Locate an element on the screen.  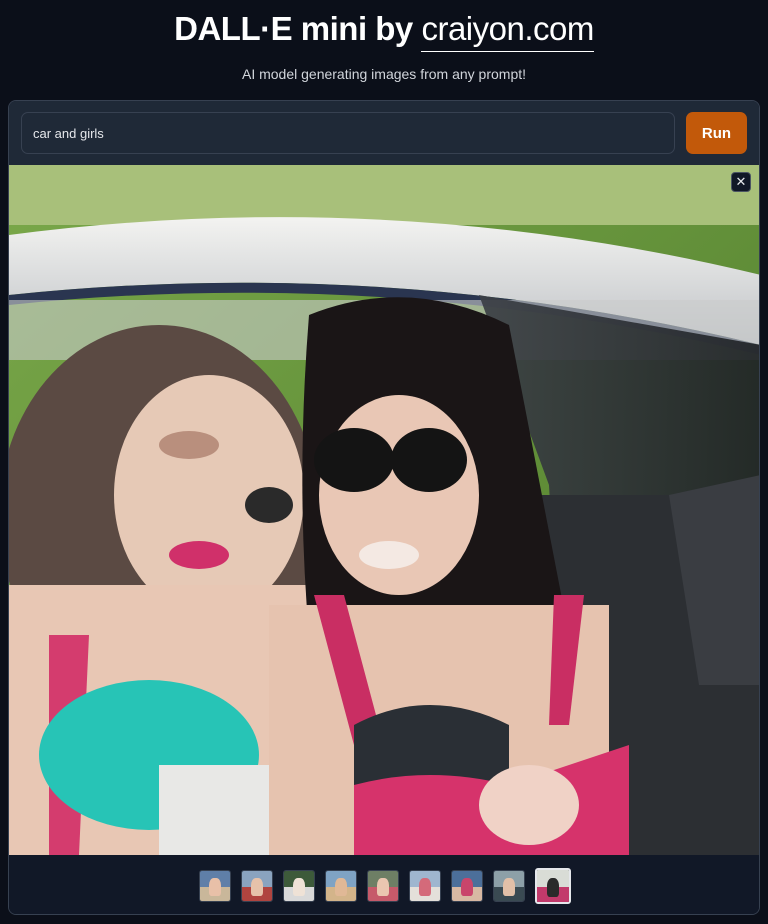
close-button: ✕ is located at coordinates (741, 182).